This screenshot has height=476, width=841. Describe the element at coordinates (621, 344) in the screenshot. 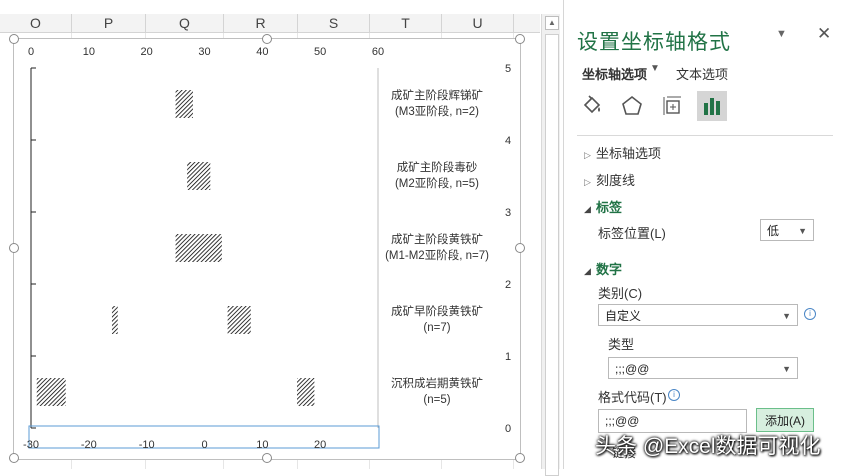

I see `type-label: 类型` at that location.